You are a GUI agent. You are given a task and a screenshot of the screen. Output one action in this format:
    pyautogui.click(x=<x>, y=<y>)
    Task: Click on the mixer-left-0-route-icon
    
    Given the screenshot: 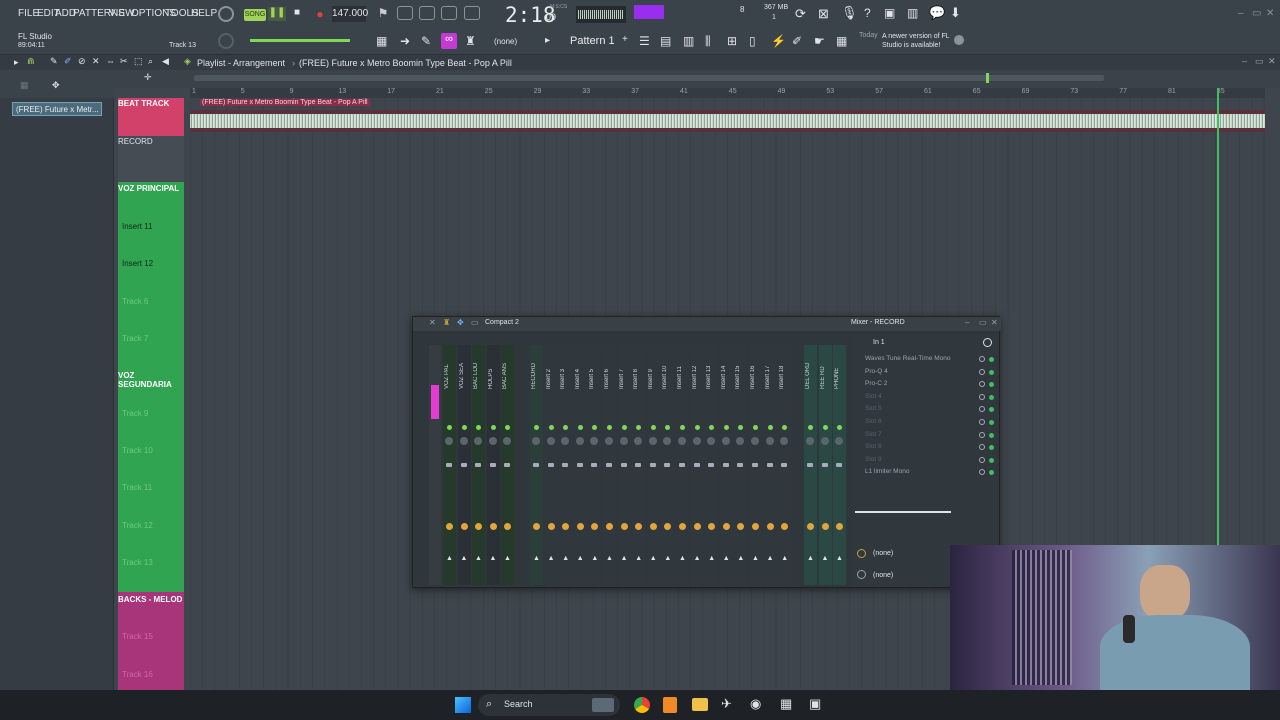 What is the action you would take?
    pyautogui.click(x=449, y=526)
    